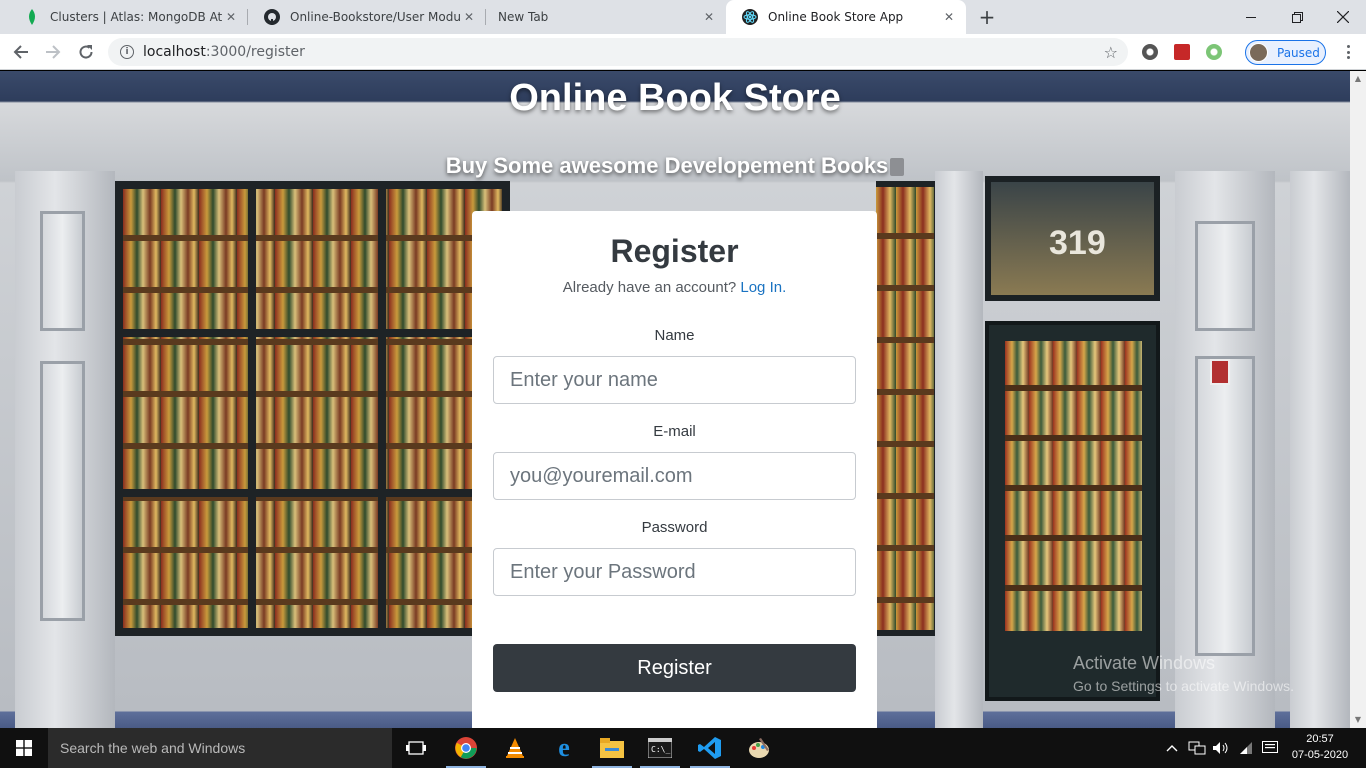  I want to click on command-prompt-icon: C:\_, so click(660, 750).